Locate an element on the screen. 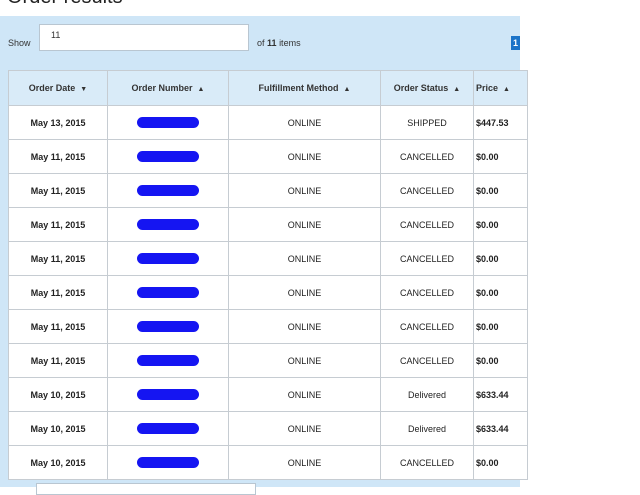  column-label: Order Status is located at coordinates (421, 88).